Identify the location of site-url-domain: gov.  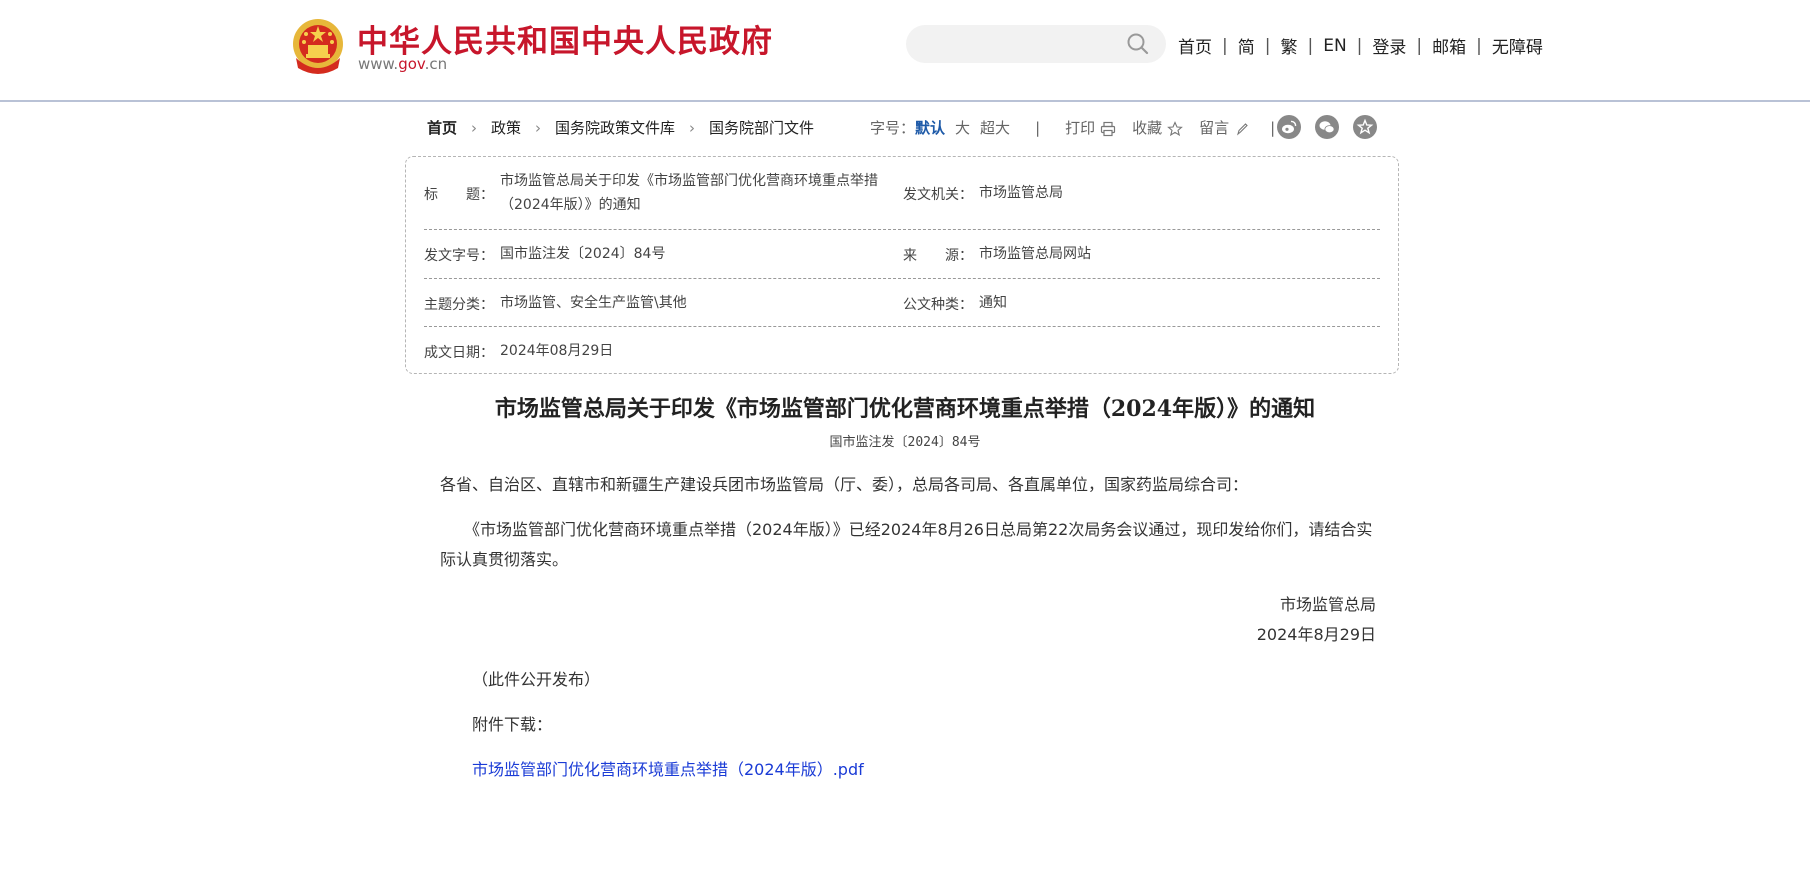
(411, 64).